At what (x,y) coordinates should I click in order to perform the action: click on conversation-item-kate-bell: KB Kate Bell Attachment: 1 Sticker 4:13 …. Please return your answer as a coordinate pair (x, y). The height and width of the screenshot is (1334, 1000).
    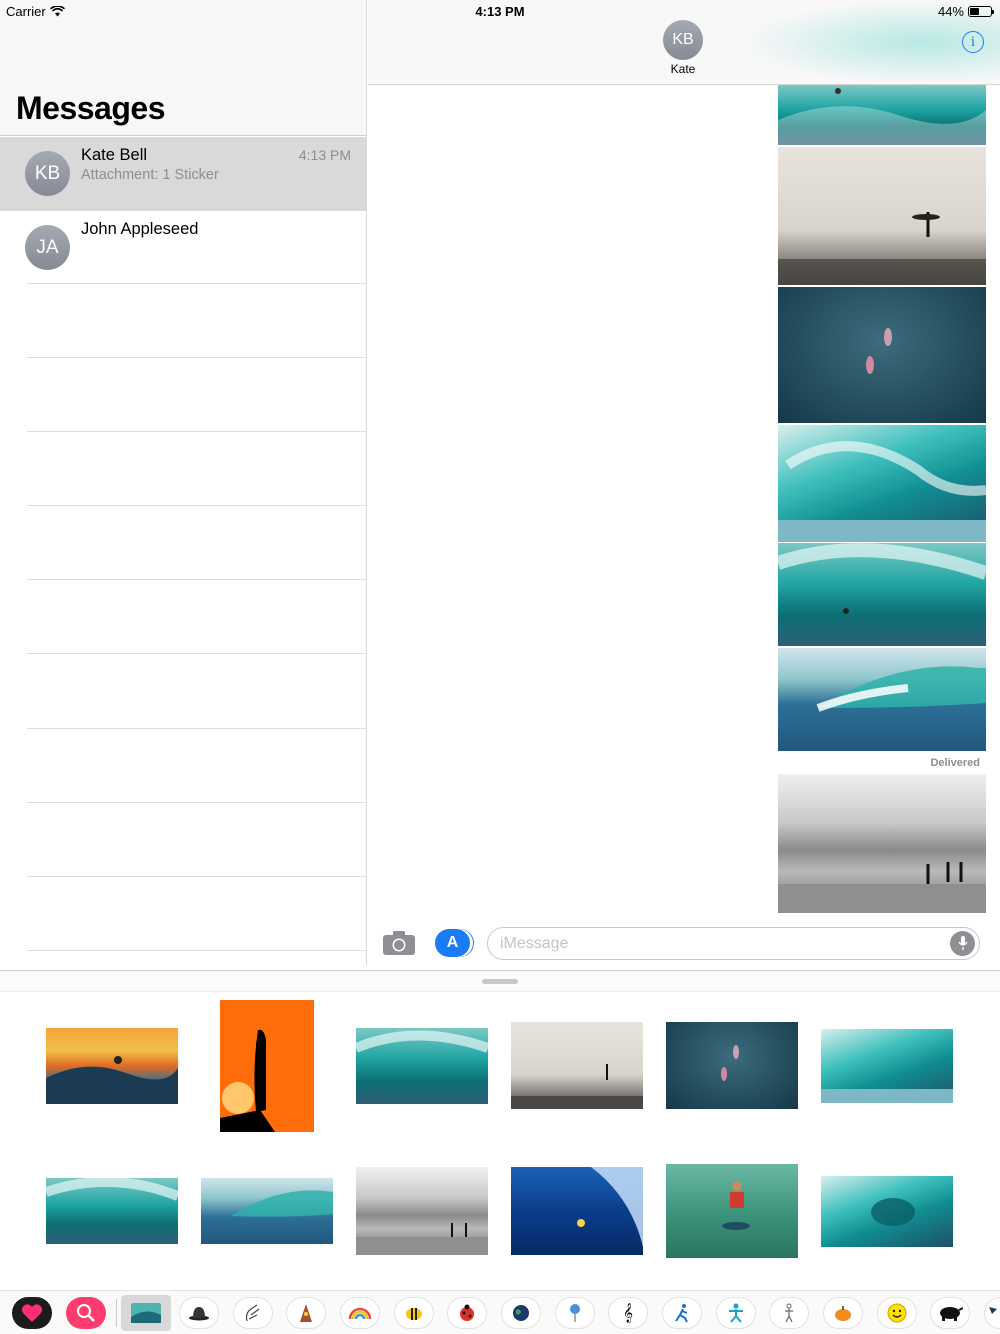
    Looking at the image, I should click on (183, 174).